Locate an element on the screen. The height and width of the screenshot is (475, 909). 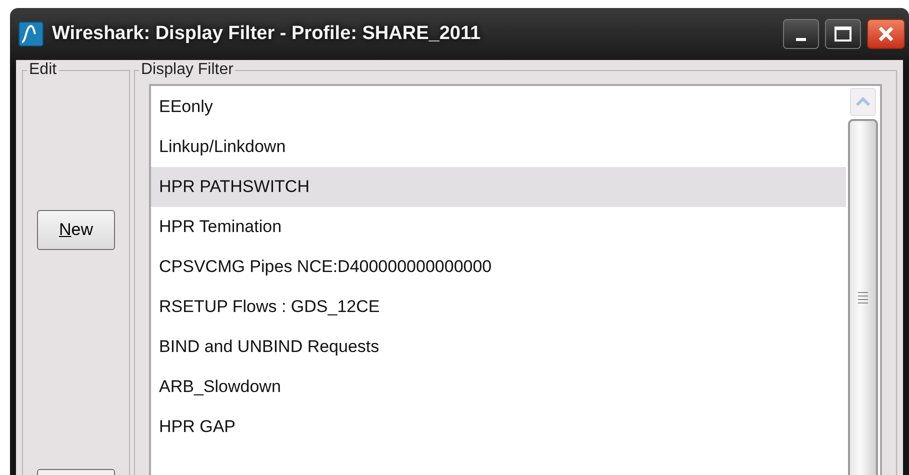
filter-list-item: HPR Temination is located at coordinates (498, 227).